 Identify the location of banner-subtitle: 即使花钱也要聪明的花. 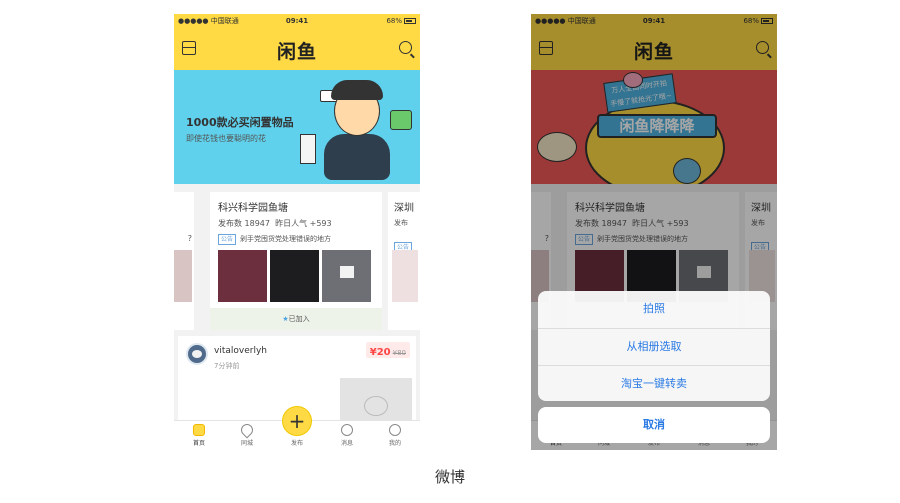
(226, 138).